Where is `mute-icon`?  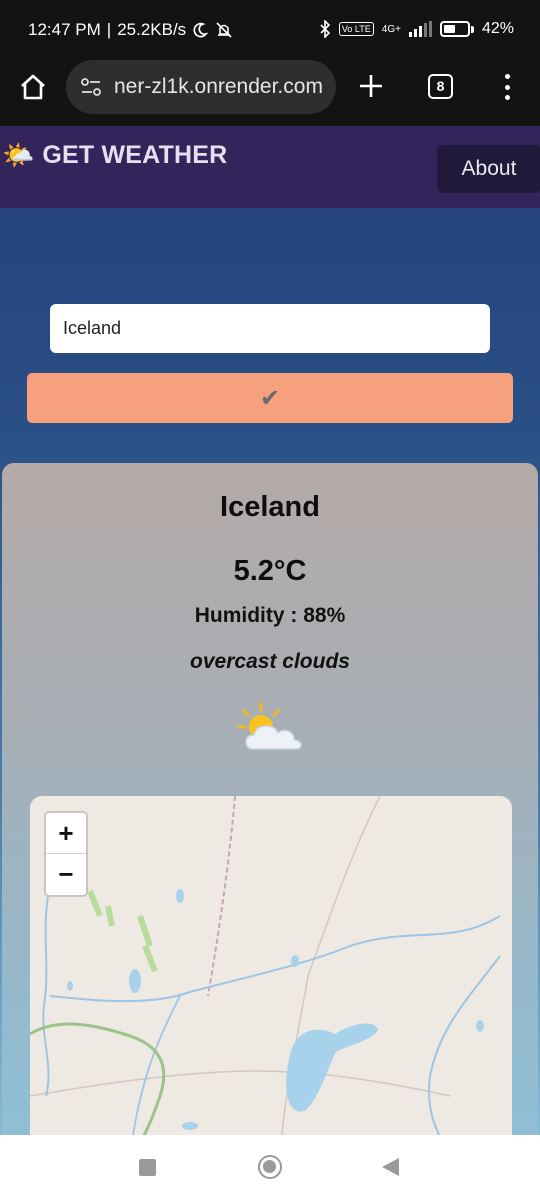
mute-icon is located at coordinates (224, 30).